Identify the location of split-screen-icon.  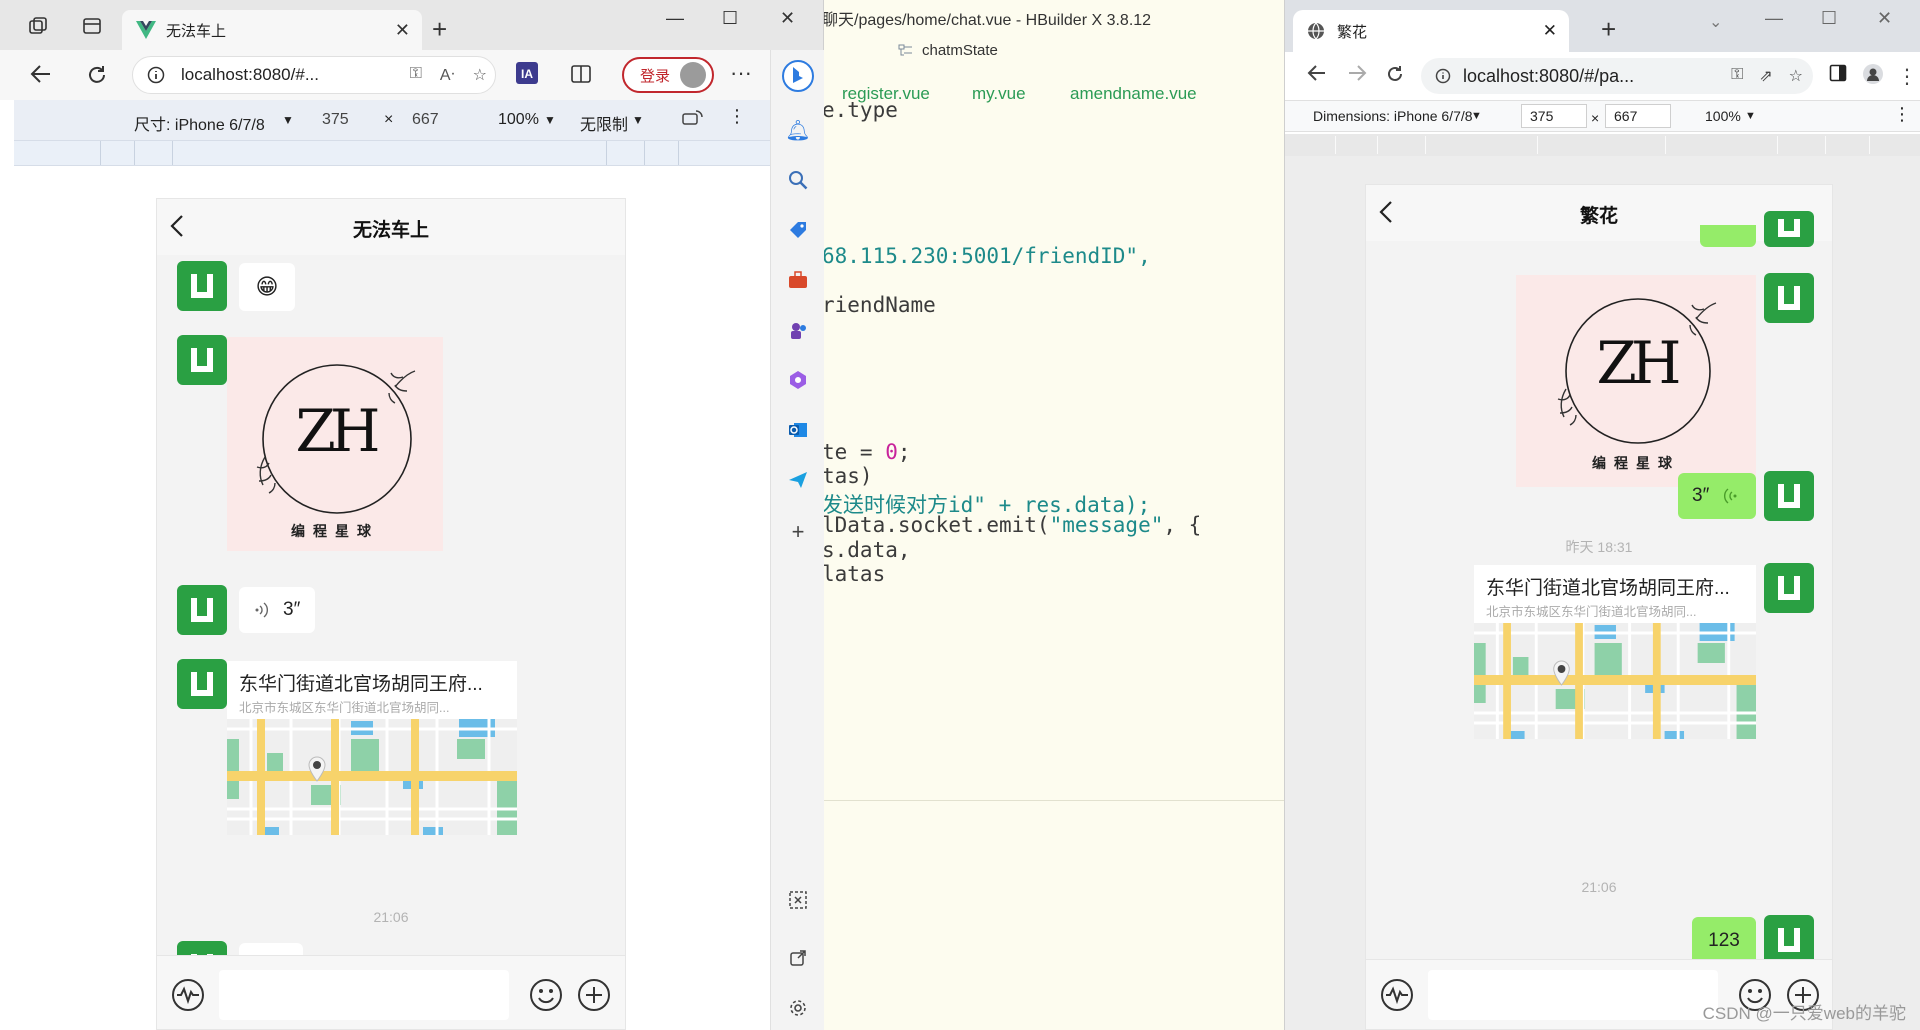
(581, 74).